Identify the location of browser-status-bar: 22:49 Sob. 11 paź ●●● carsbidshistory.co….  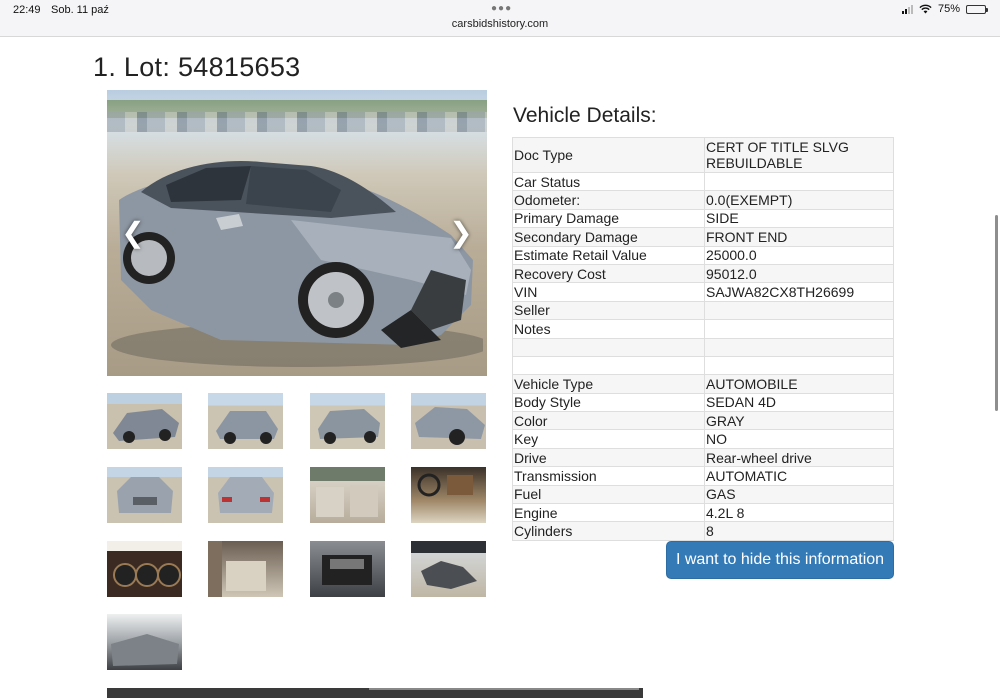
(500, 18).